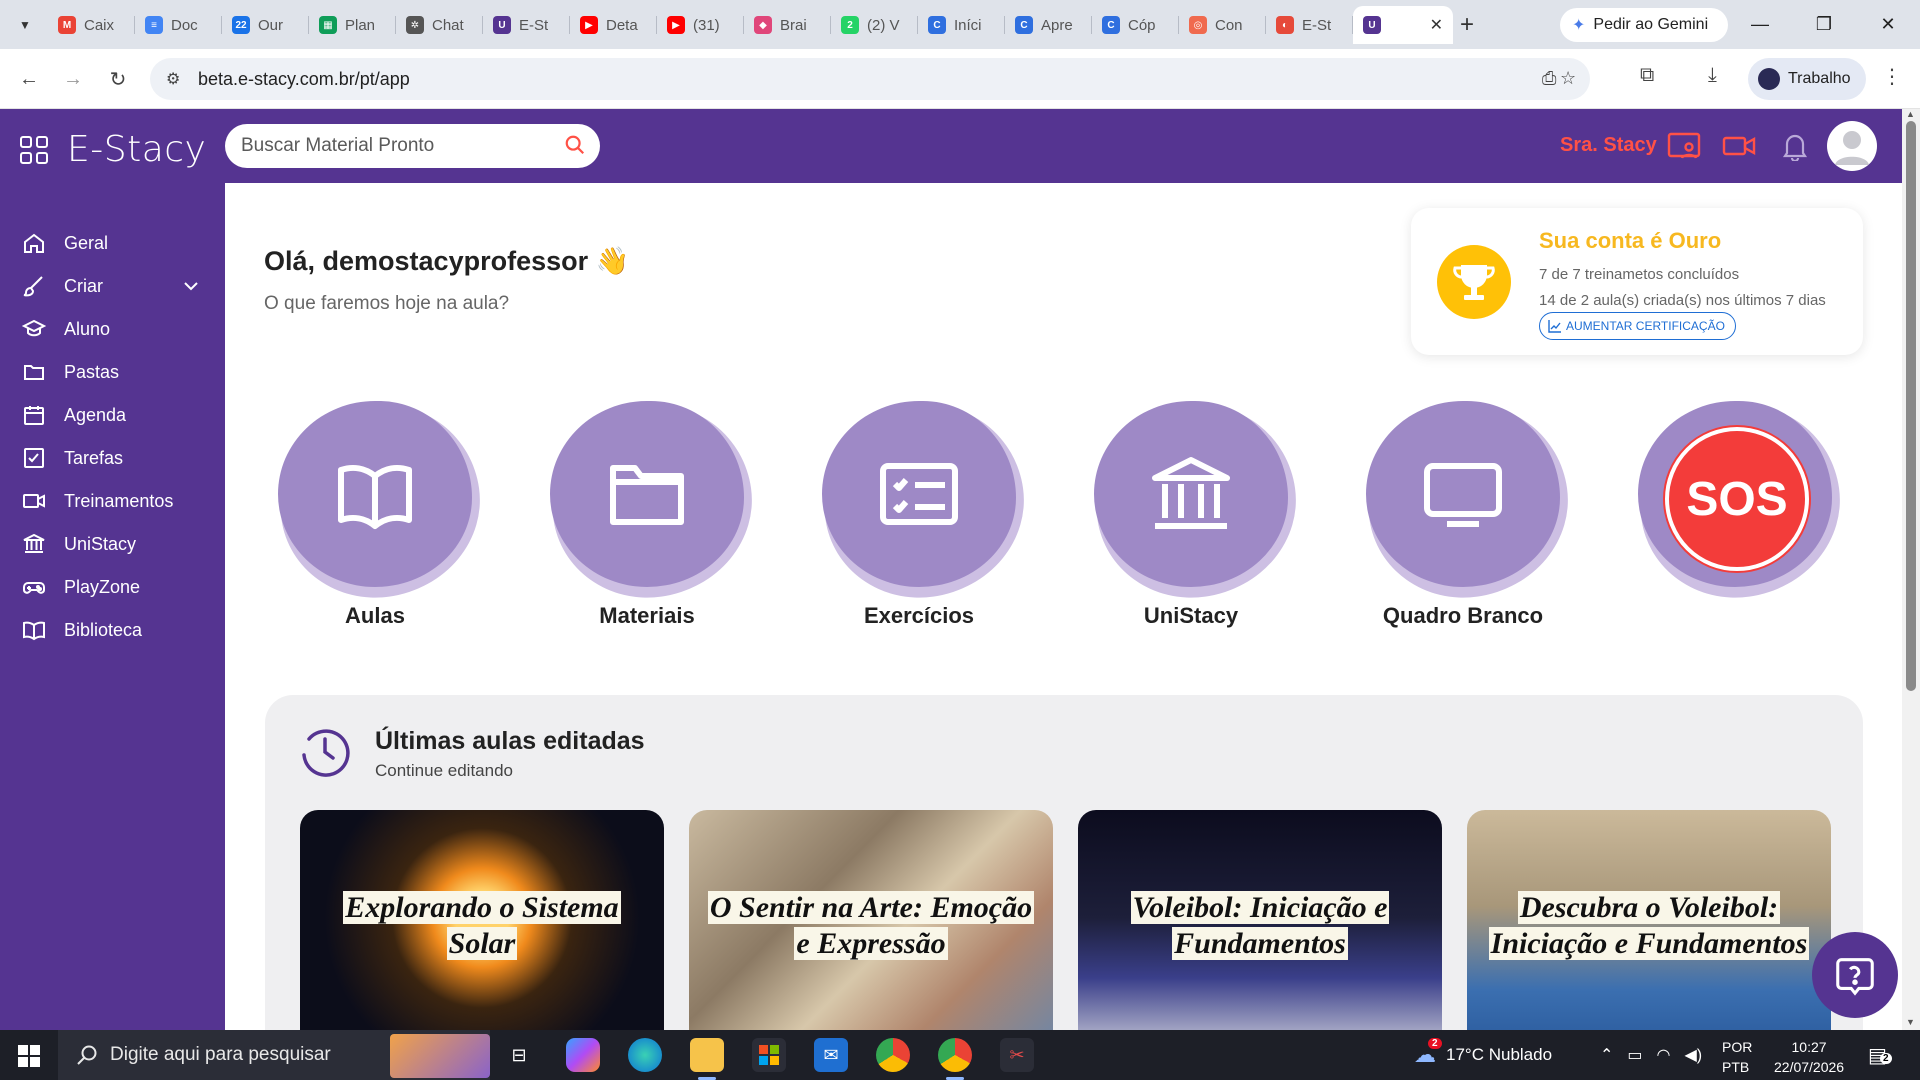  I want to click on browser-tab: ◆ Brai, so click(787, 25).